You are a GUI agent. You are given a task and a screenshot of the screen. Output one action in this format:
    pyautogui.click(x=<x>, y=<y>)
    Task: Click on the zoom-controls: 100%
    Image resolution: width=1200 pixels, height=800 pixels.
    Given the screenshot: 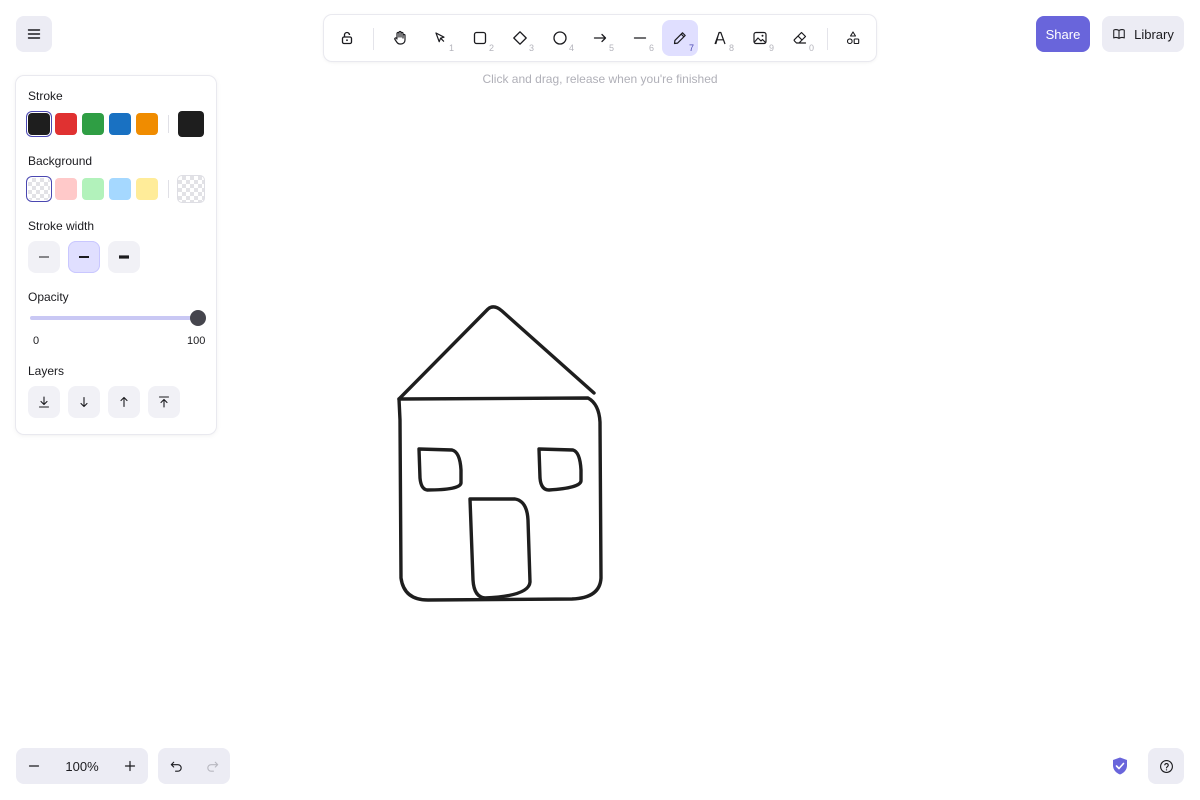 What is the action you would take?
    pyautogui.click(x=82, y=766)
    